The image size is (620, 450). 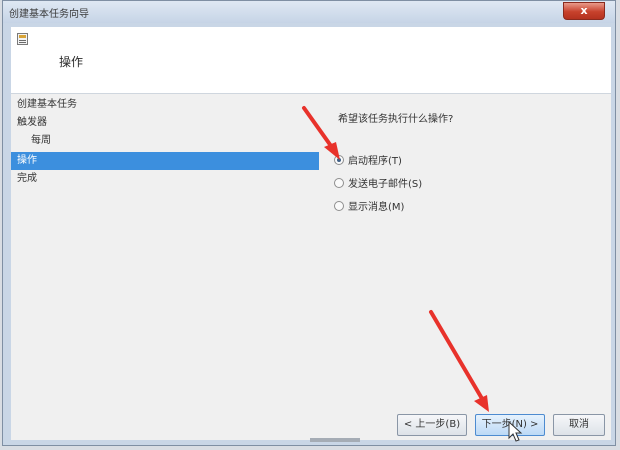 I want to click on option-show-message: 显示消息(M), so click(x=369, y=208).